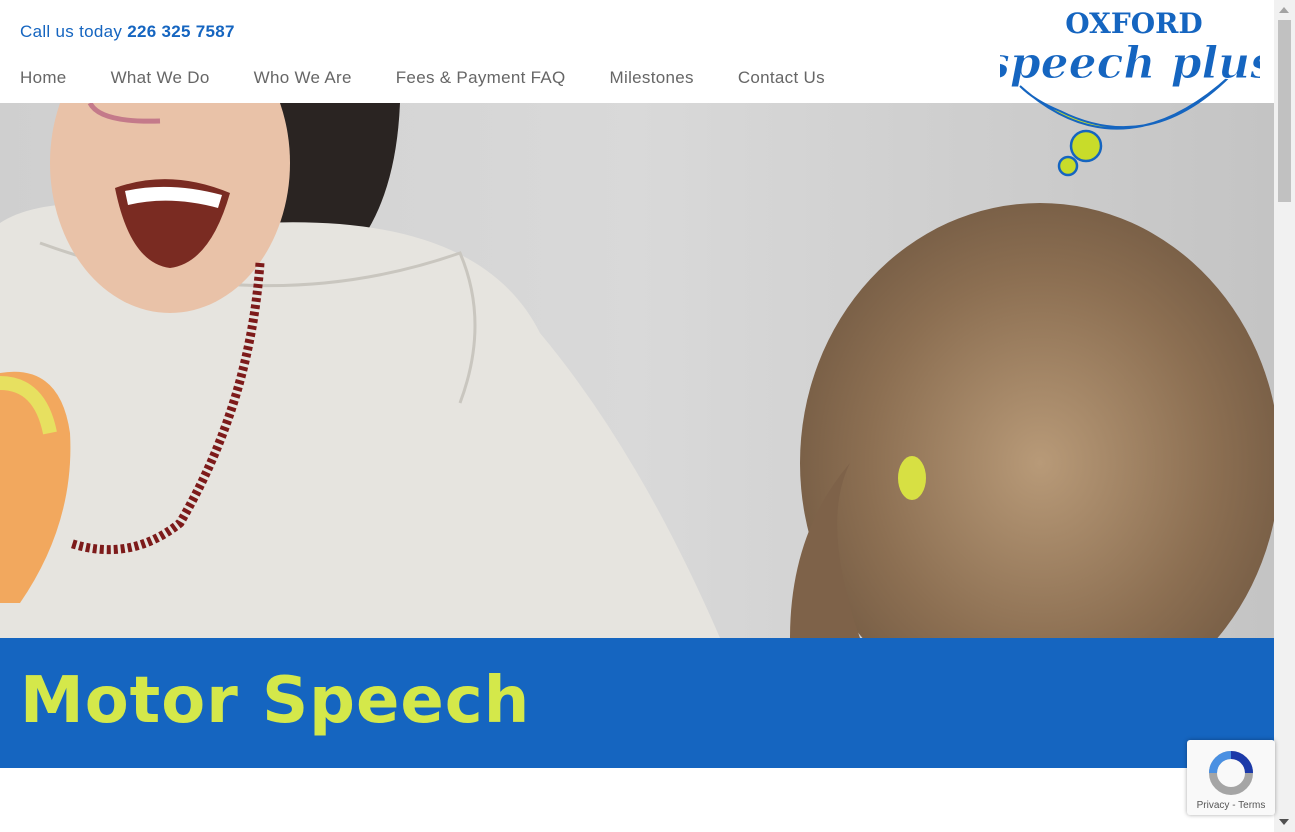  I want to click on nav-home: Home, so click(43, 78).